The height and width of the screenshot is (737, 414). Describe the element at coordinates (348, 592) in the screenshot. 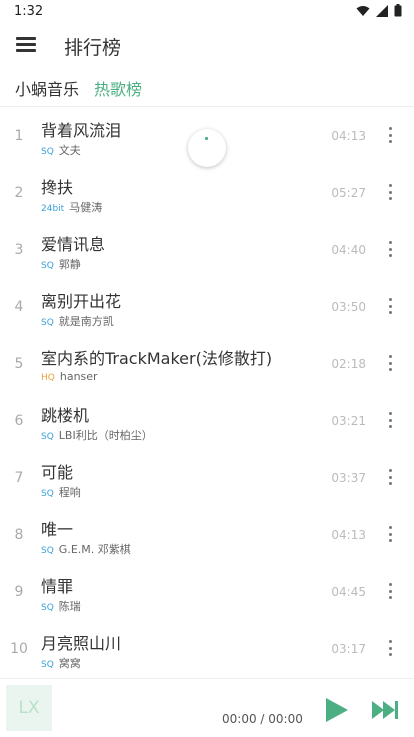

I see `song-duration: 04:45` at that location.